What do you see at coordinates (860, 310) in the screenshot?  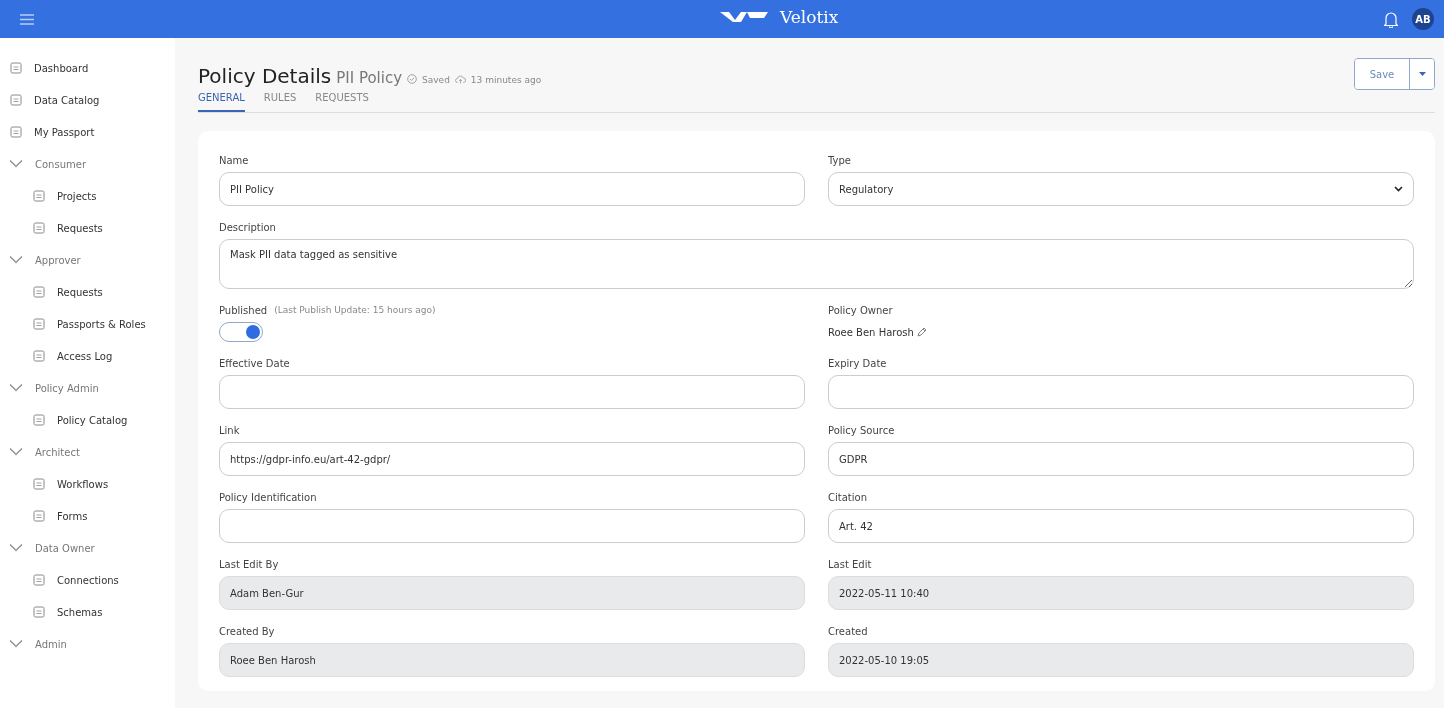 I see `field-label: Policy Owner` at bounding box center [860, 310].